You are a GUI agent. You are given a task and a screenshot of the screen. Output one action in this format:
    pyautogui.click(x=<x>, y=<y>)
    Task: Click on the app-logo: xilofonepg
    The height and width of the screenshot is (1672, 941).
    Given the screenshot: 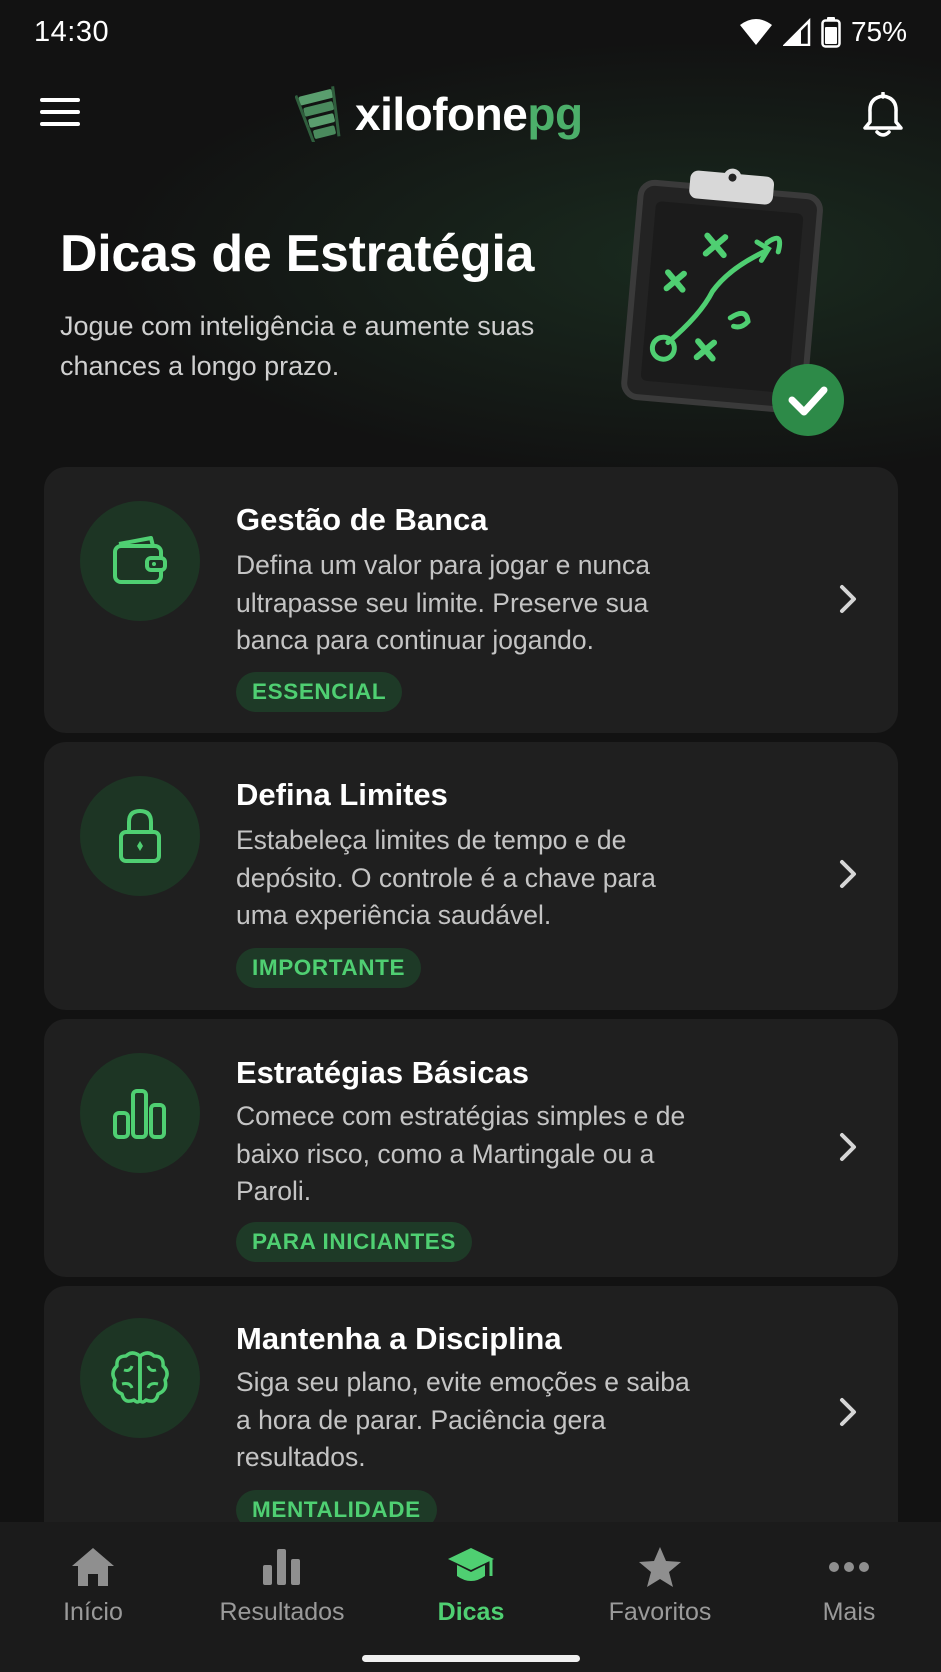 What is the action you would take?
    pyautogui.click(x=439, y=114)
    